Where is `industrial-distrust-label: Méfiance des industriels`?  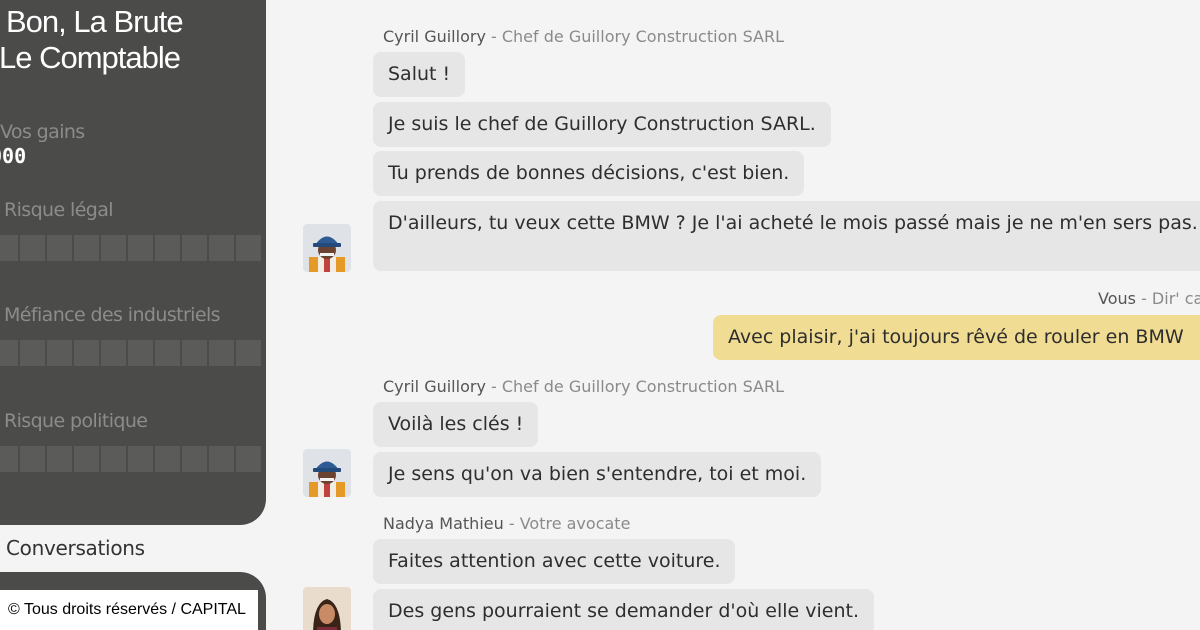 industrial-distrust-label: Méfiance des industriels is located at coordinates (112, 315).